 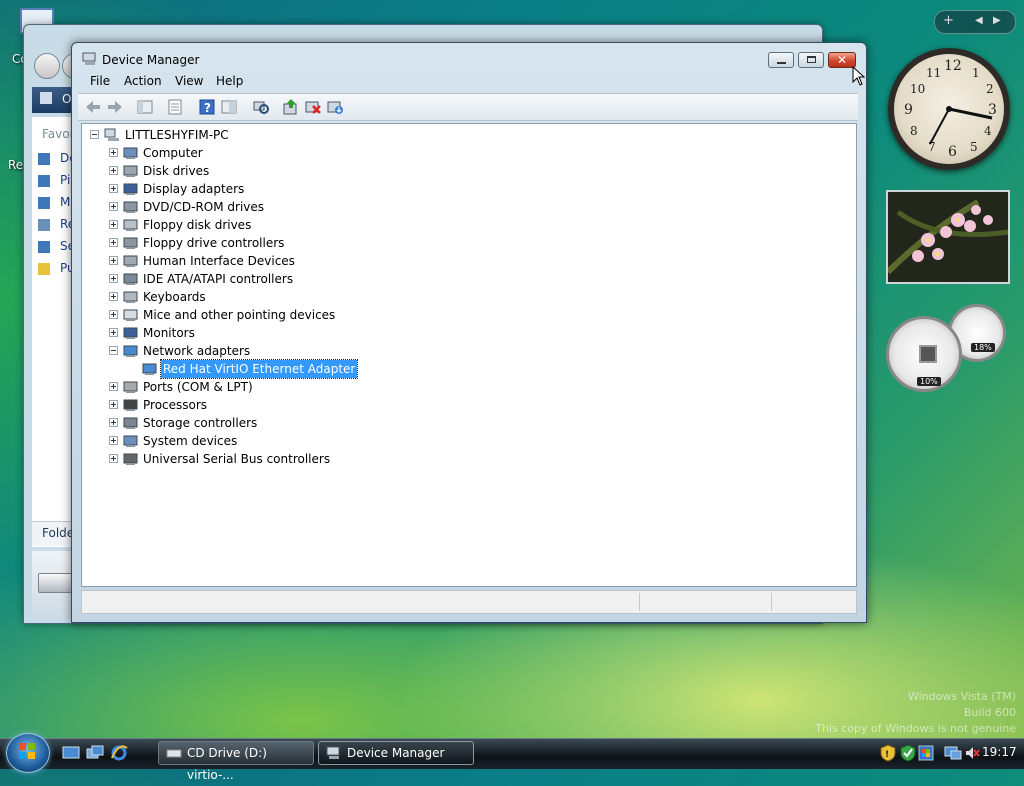 What do you see at coordinates (65, 180) in the screenshot?
I see `link-pictures: Pi` at bounding box center [65, 180].